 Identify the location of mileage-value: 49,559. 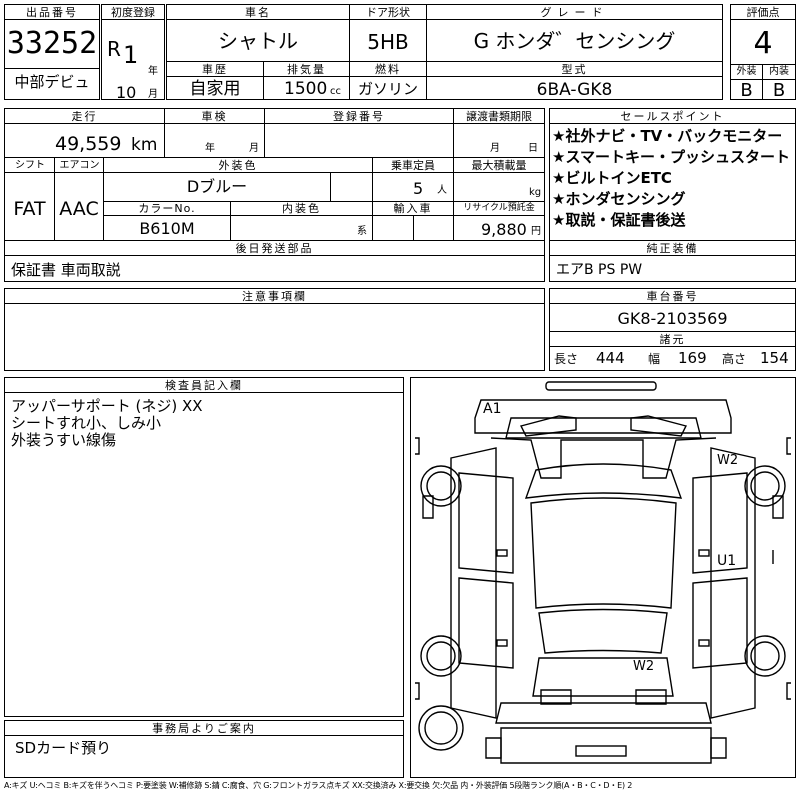
(88, 144).